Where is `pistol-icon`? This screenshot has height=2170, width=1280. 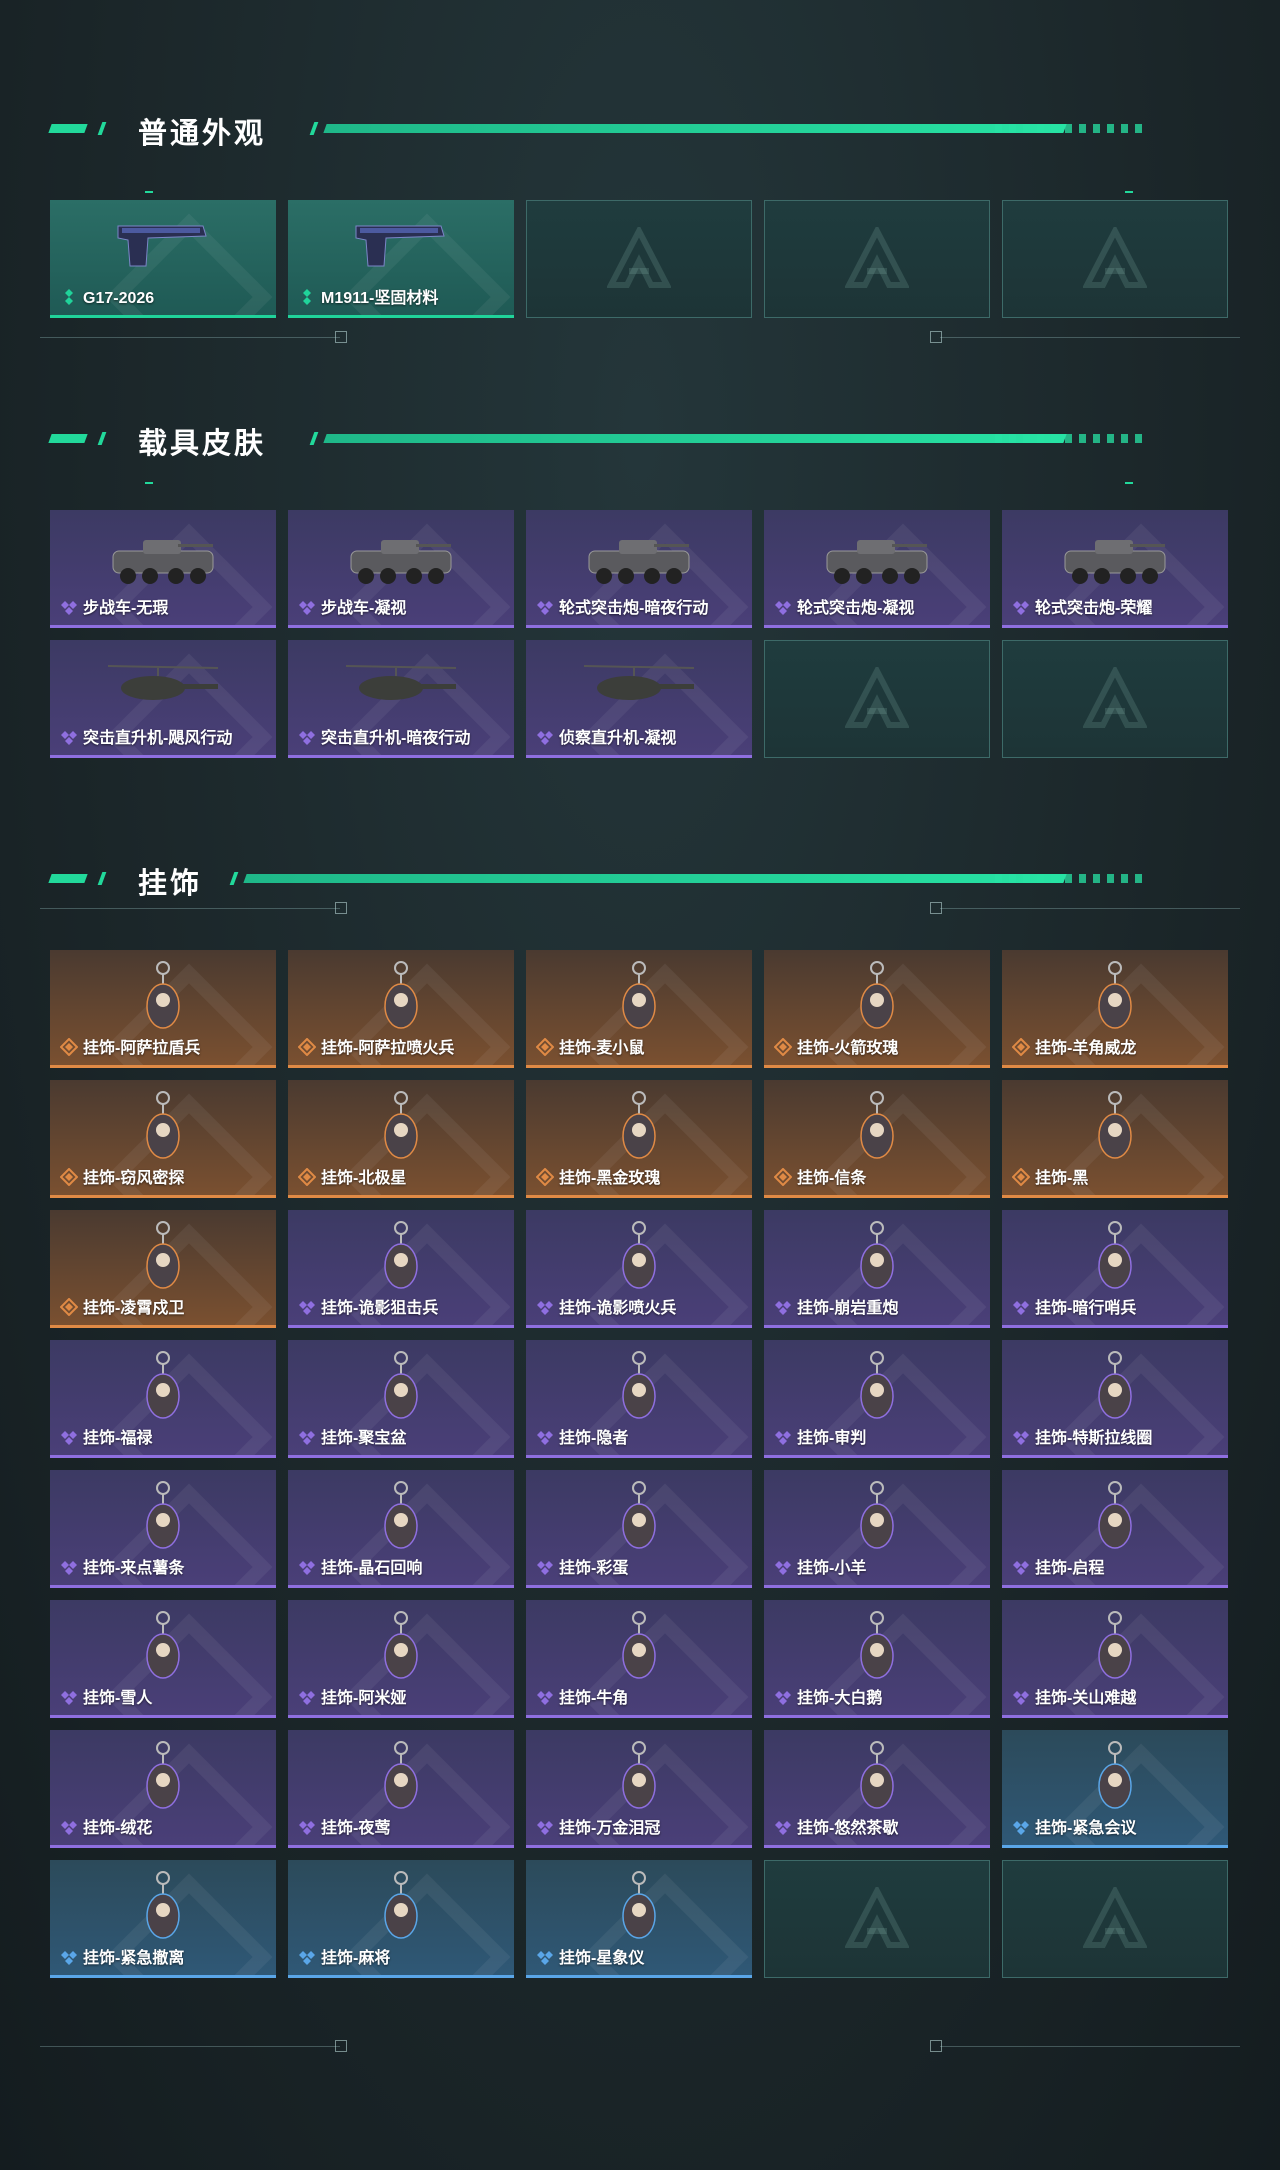 pistol-icon is located at coordinates (163, 246).